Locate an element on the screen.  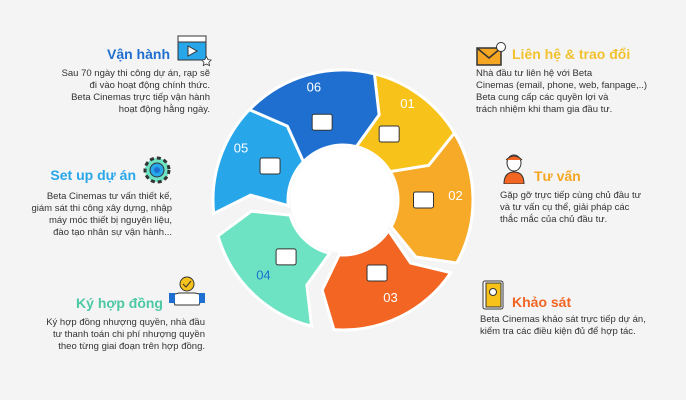
desc-line: Cinemas (email, phone, web, fanpage,..) is located at coordinates (562, 85).